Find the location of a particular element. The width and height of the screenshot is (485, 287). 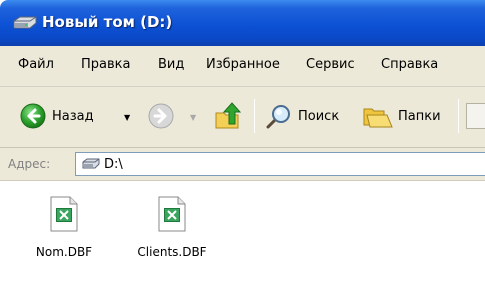

up-folder-button is located at coordinates (228, 116).